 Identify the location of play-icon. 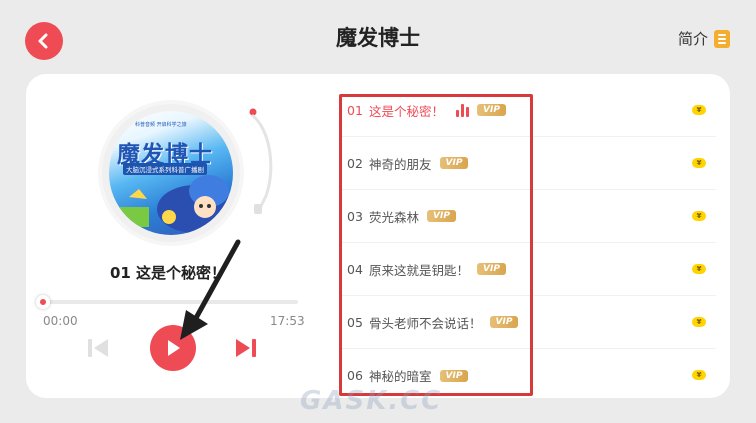
(174, 348).